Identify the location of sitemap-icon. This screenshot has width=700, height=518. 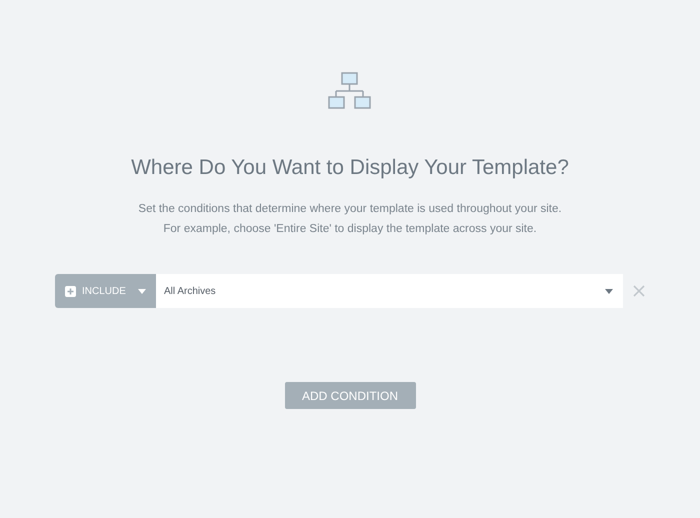
(350, 92).